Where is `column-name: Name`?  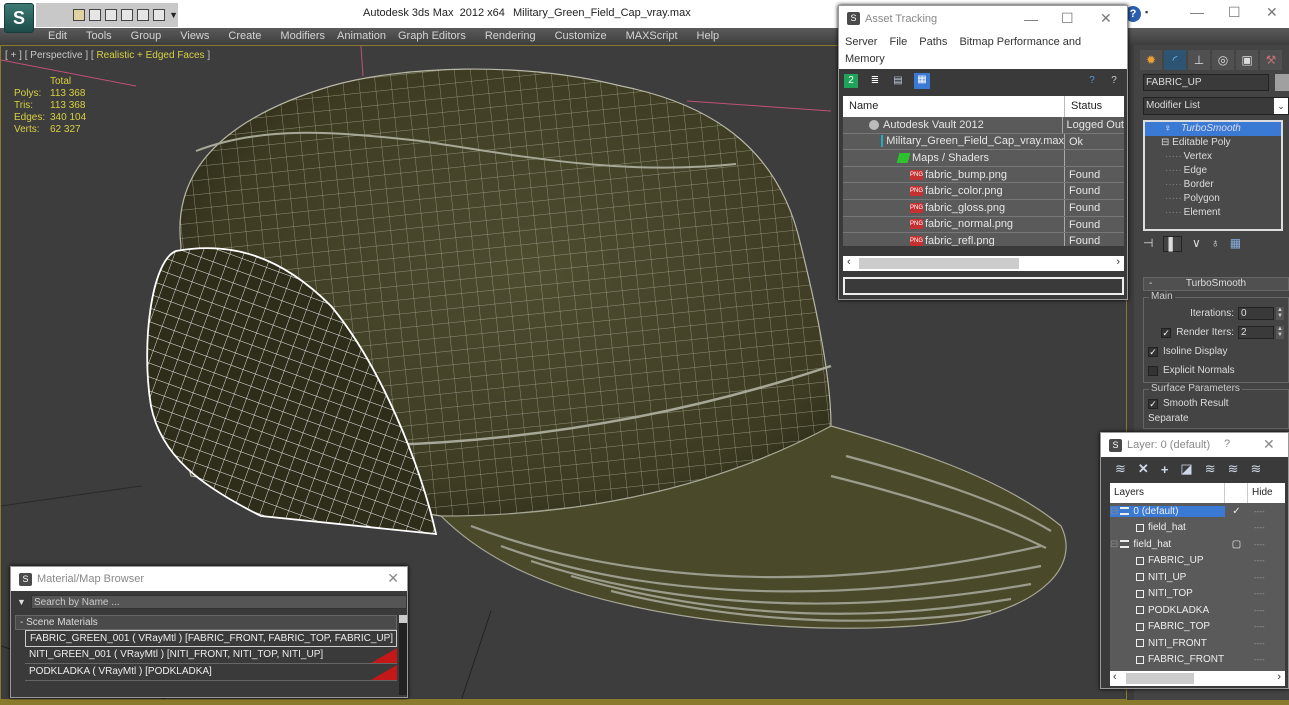
column-name: Name is located at coordinates (954, 106).